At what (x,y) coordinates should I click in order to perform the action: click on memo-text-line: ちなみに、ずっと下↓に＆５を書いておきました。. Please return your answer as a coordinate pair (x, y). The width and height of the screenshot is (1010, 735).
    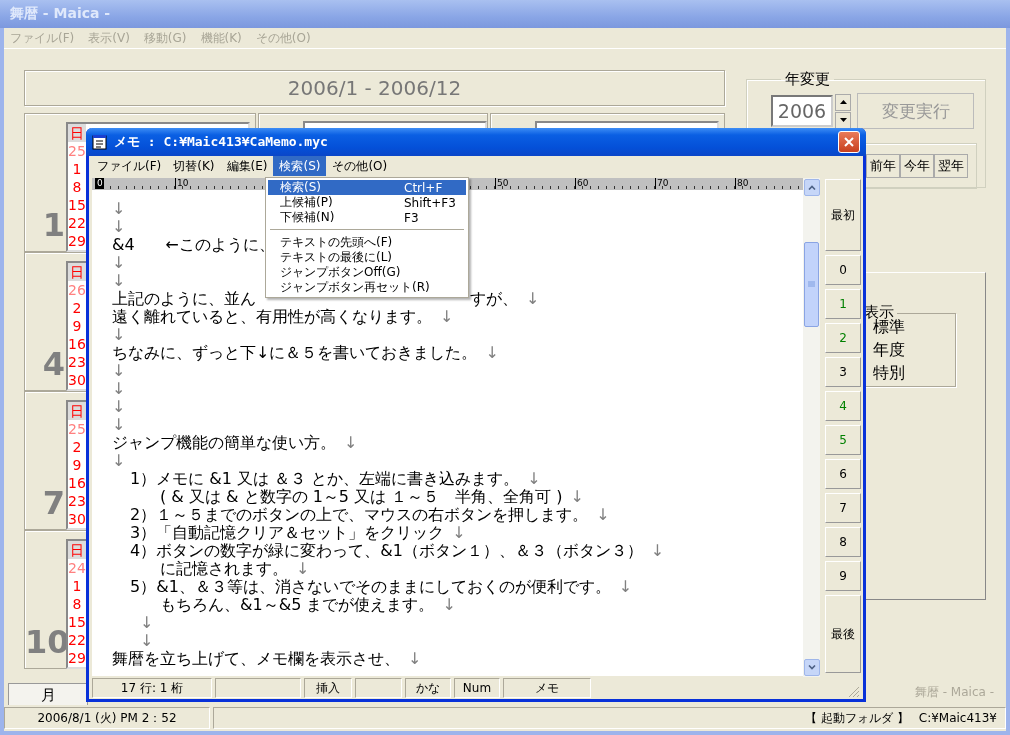
    Looking at the image, I should click on (295, 353).